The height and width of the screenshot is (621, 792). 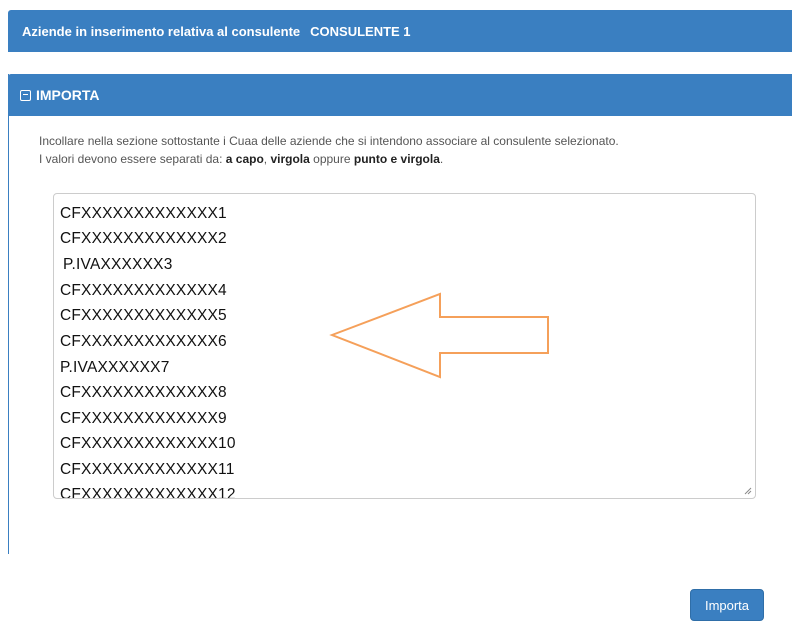 I want to click on textarea-line: CFXXXXXXXXXXXXX1, so click(x=143, y=213).